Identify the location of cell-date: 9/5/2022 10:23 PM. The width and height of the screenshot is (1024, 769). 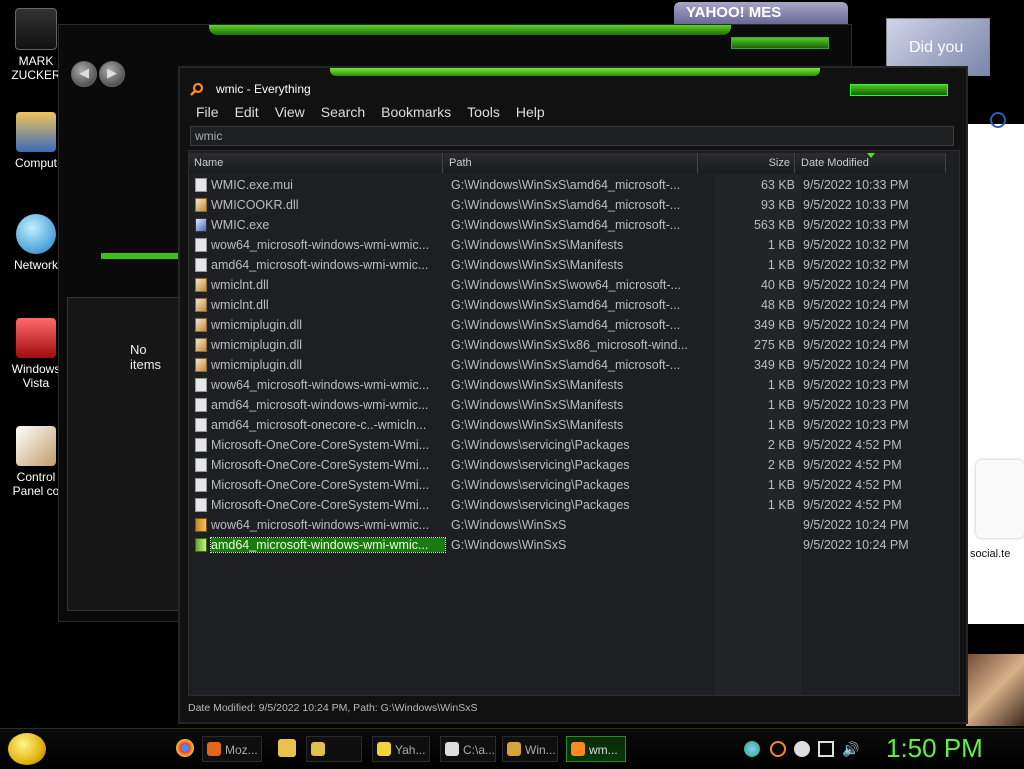
(856, 425).